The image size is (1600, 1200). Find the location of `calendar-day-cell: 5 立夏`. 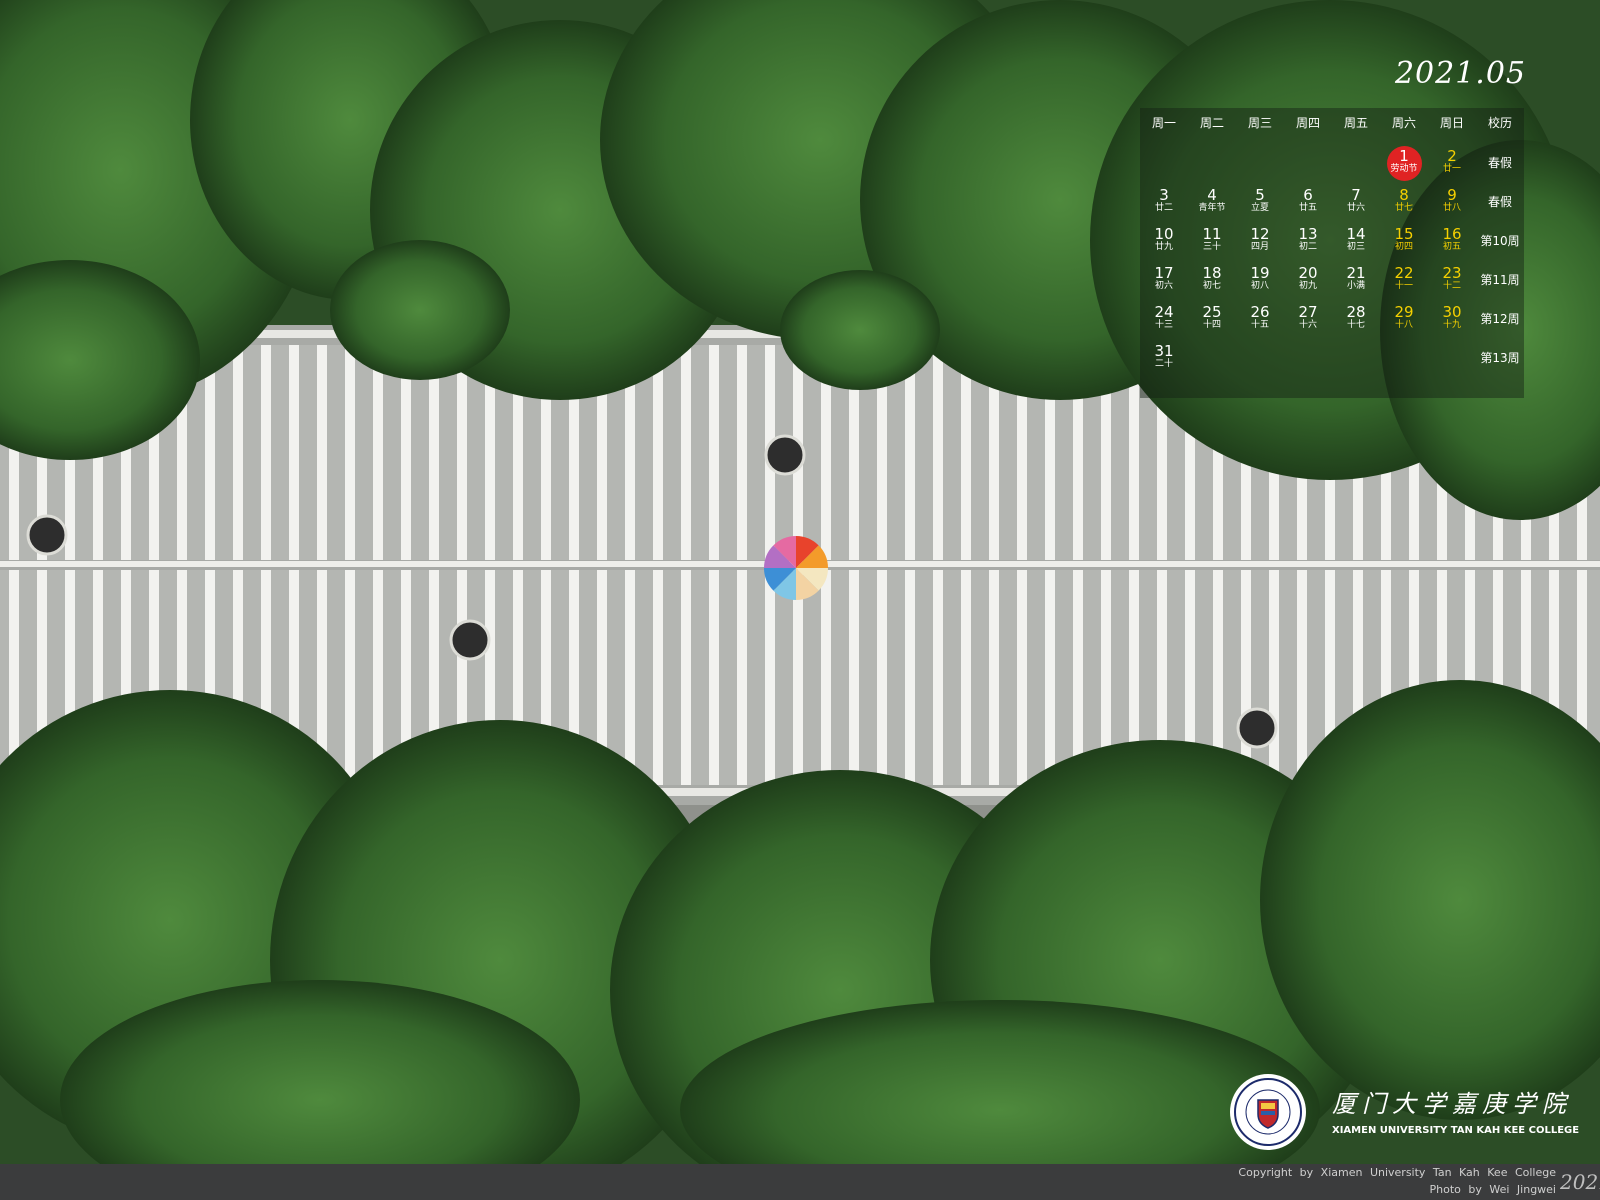

calendar-day-cell: 5 立夏 is located at coordinates (1260, 202).